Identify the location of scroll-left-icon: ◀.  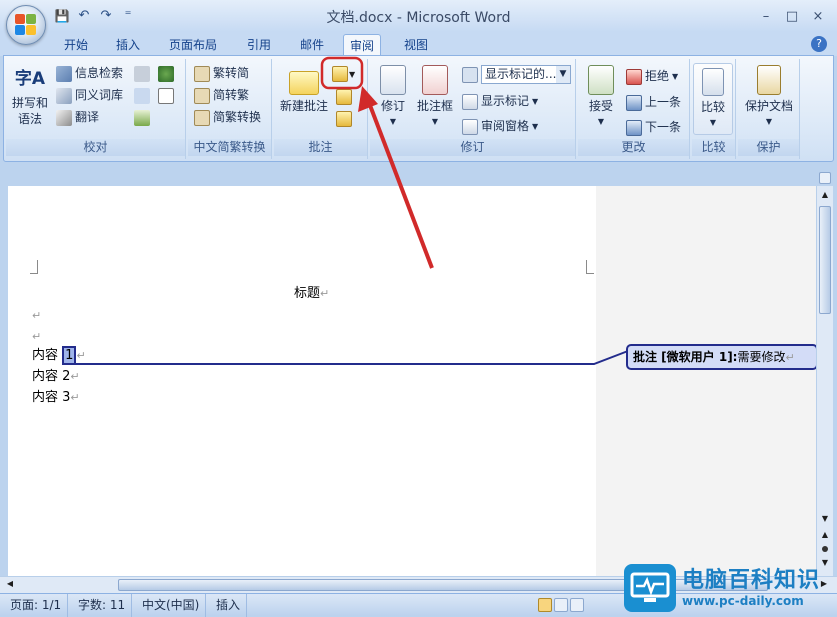
(10, 585).